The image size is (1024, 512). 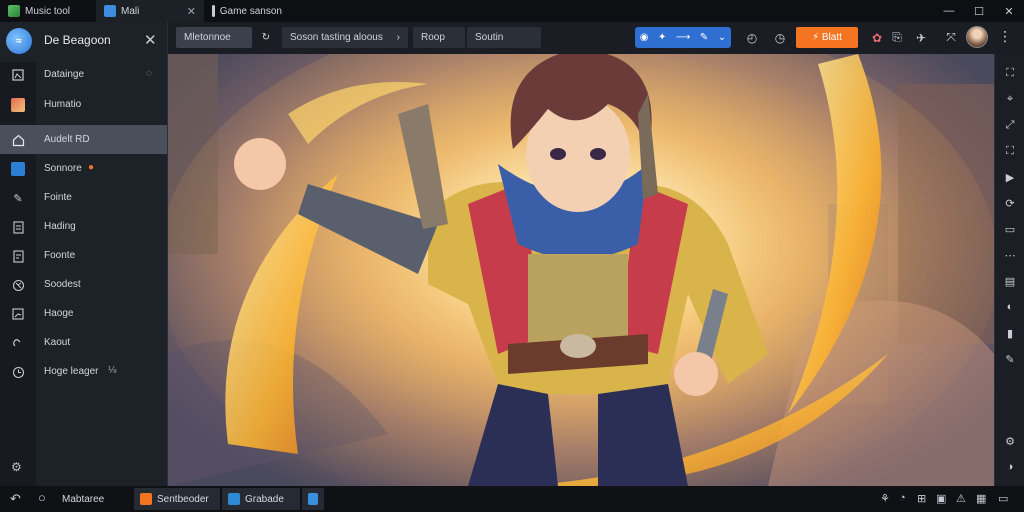 What do you see at coordinates (1003, 498) in the screenshot?
I see `tray-more-icon: ▭` at bounding box center [1003, 498].